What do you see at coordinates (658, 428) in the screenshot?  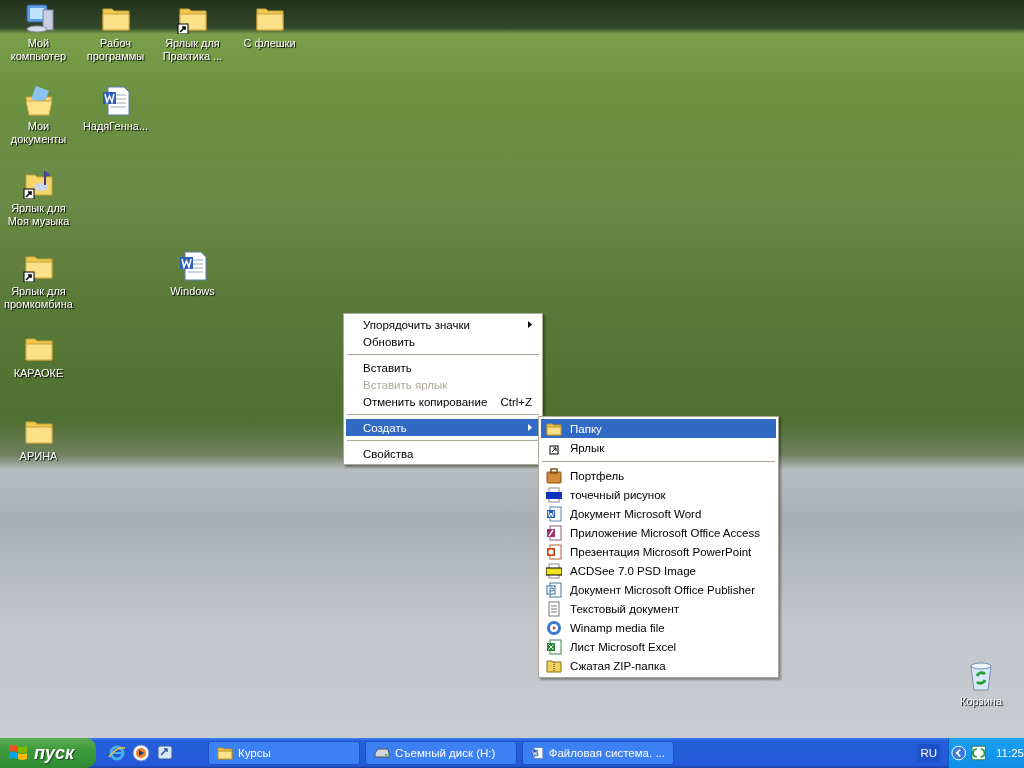 I see `menu-item: Папку` at bounding box center [658, 428].